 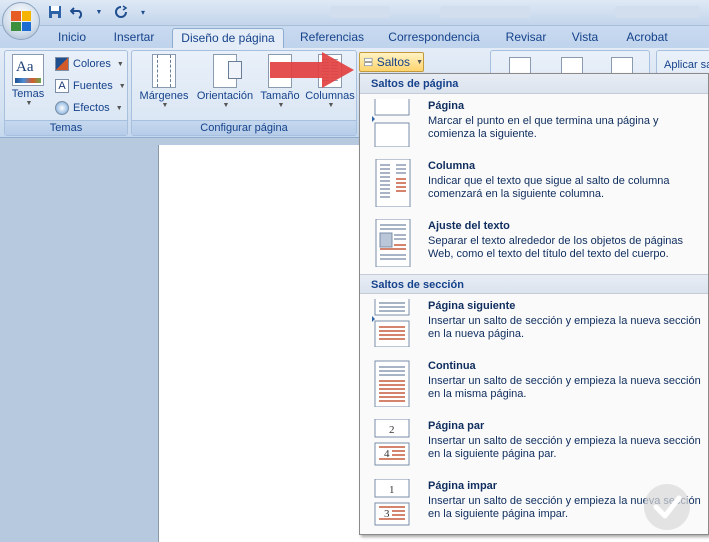 I want to click on title-bar: ▼ ▾, so click(x=354, y=13).